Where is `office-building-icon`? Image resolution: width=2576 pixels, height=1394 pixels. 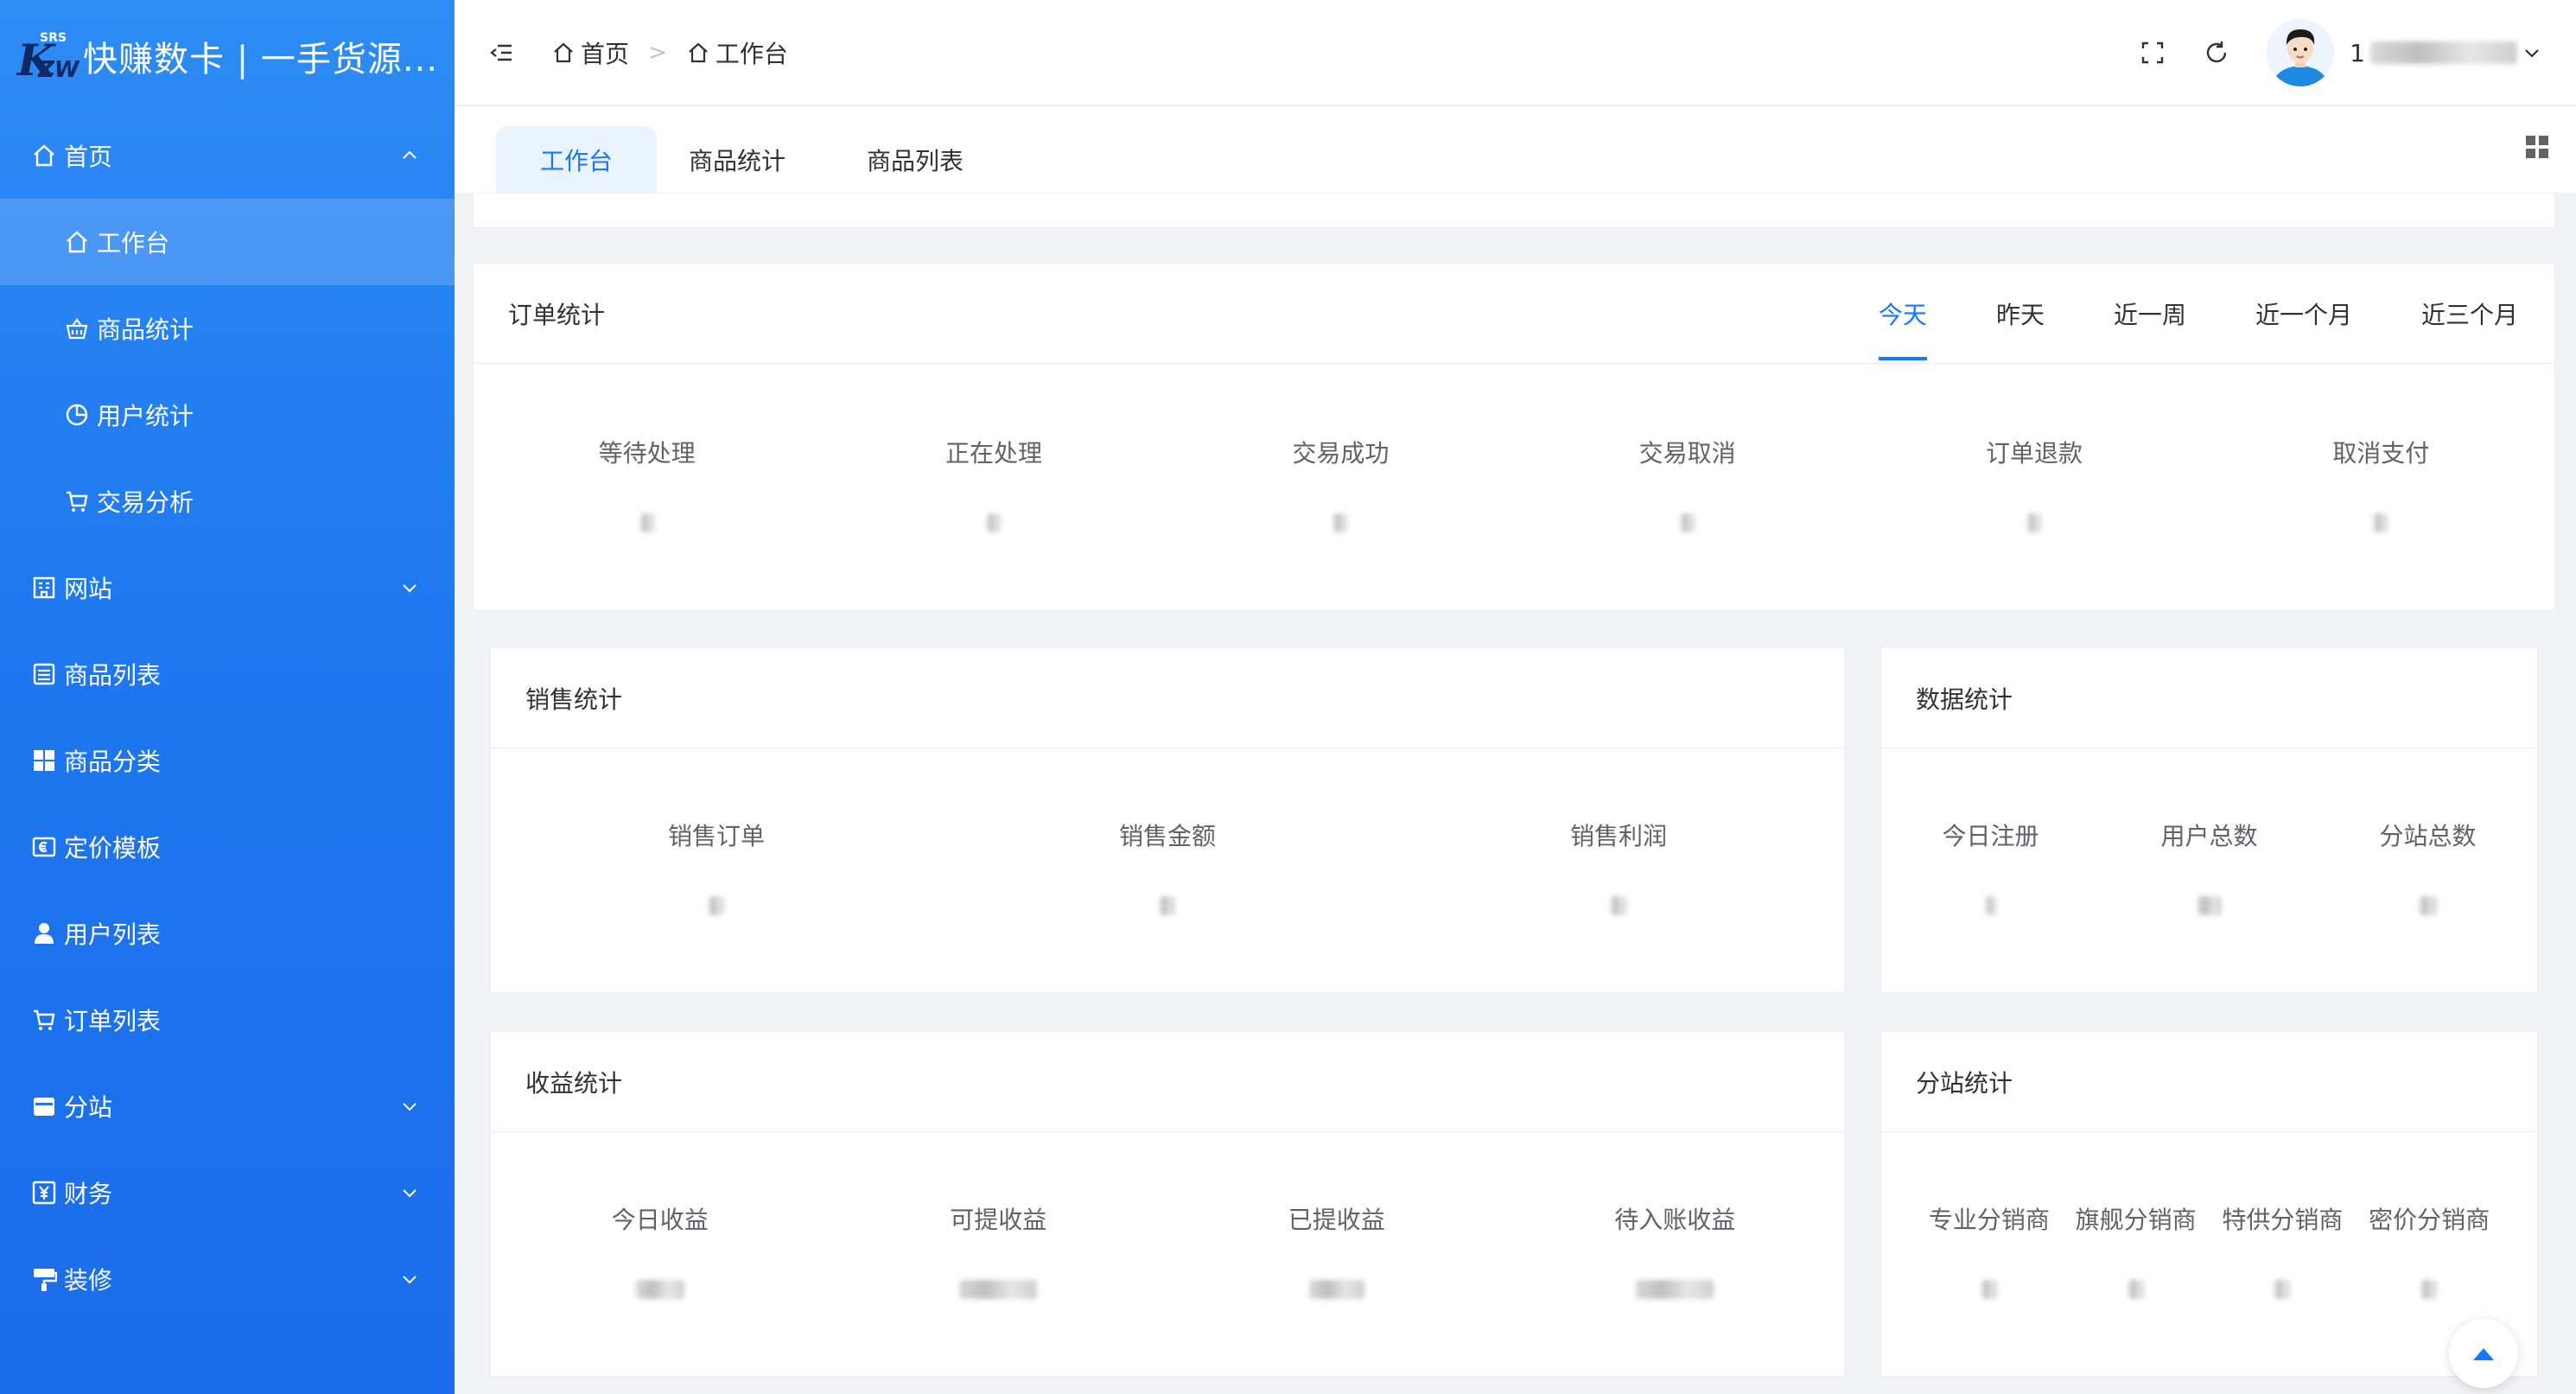 office-building-icon is located at coordinates (44, 587).